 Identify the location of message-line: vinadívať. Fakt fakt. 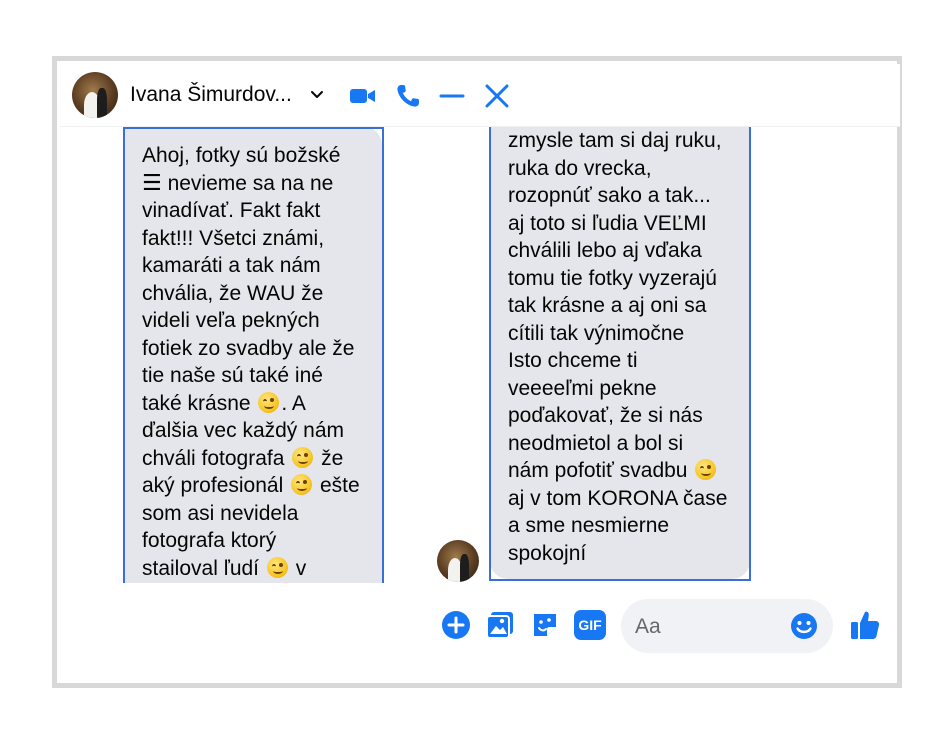
(231, 210).